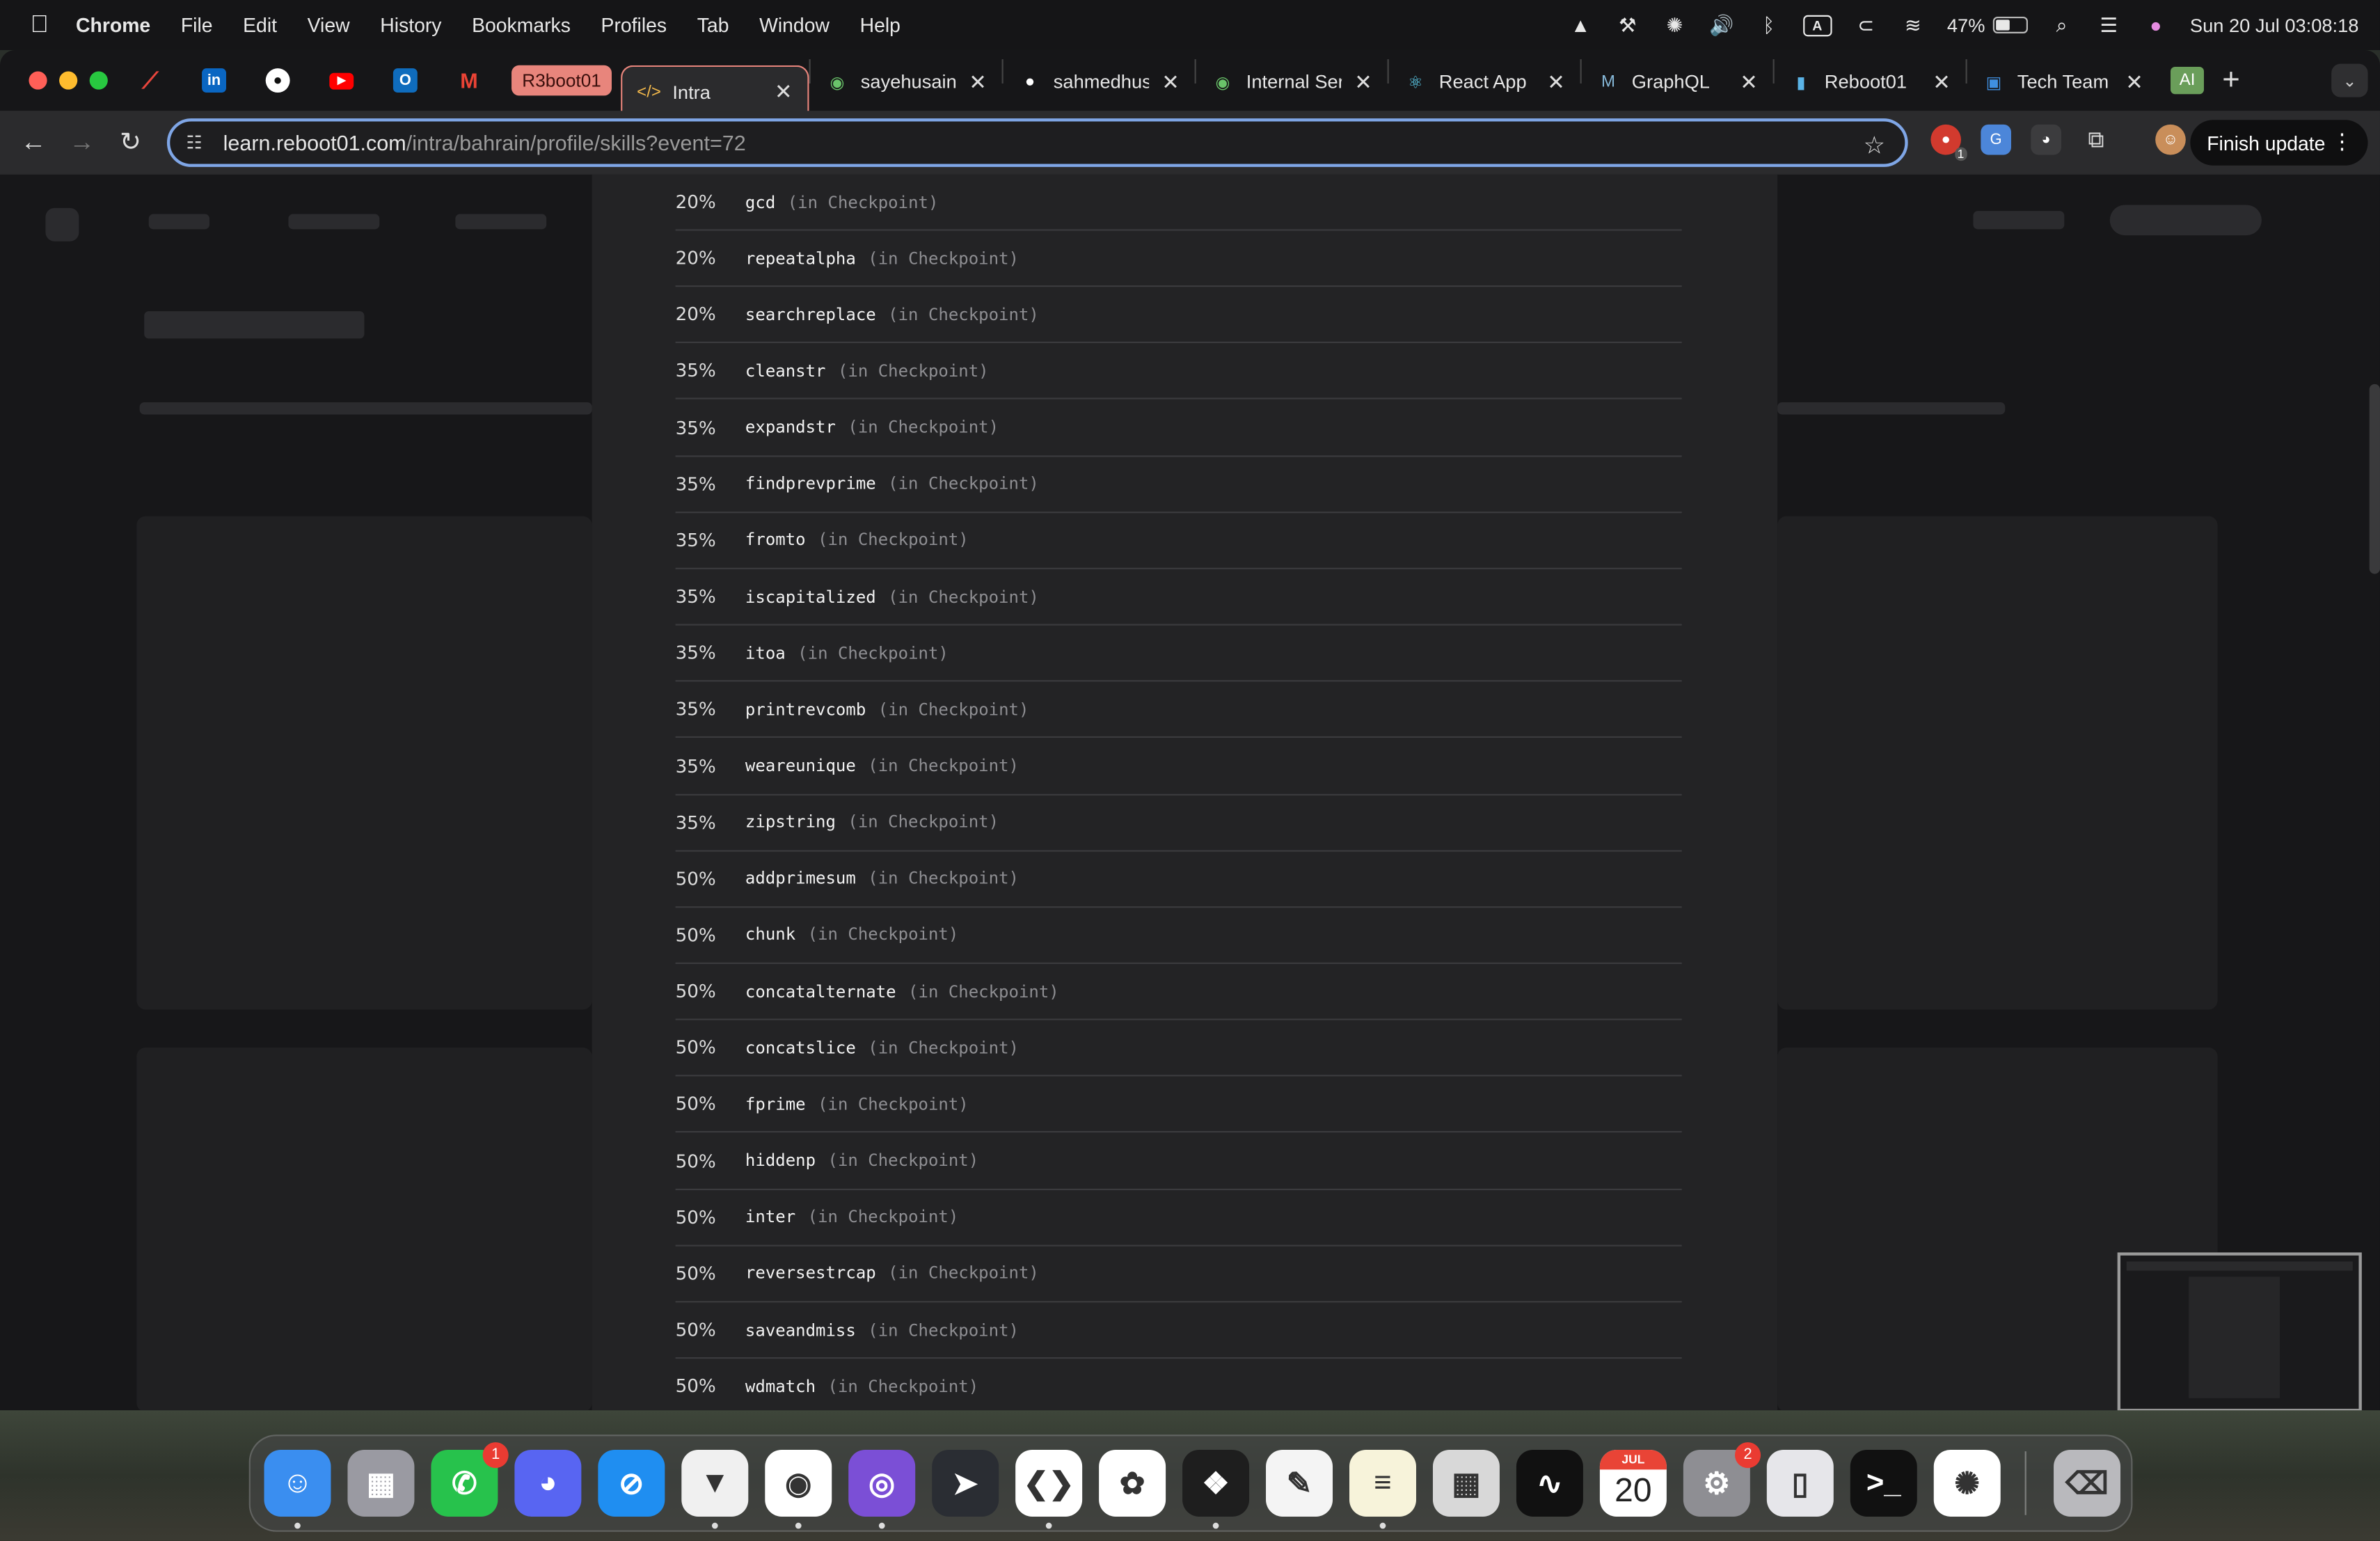  Describe the element at coordinates (1099, 81) in the screenshot. I see `tab-sahmedhuss: ● sahmedhuss ✕` at that location.